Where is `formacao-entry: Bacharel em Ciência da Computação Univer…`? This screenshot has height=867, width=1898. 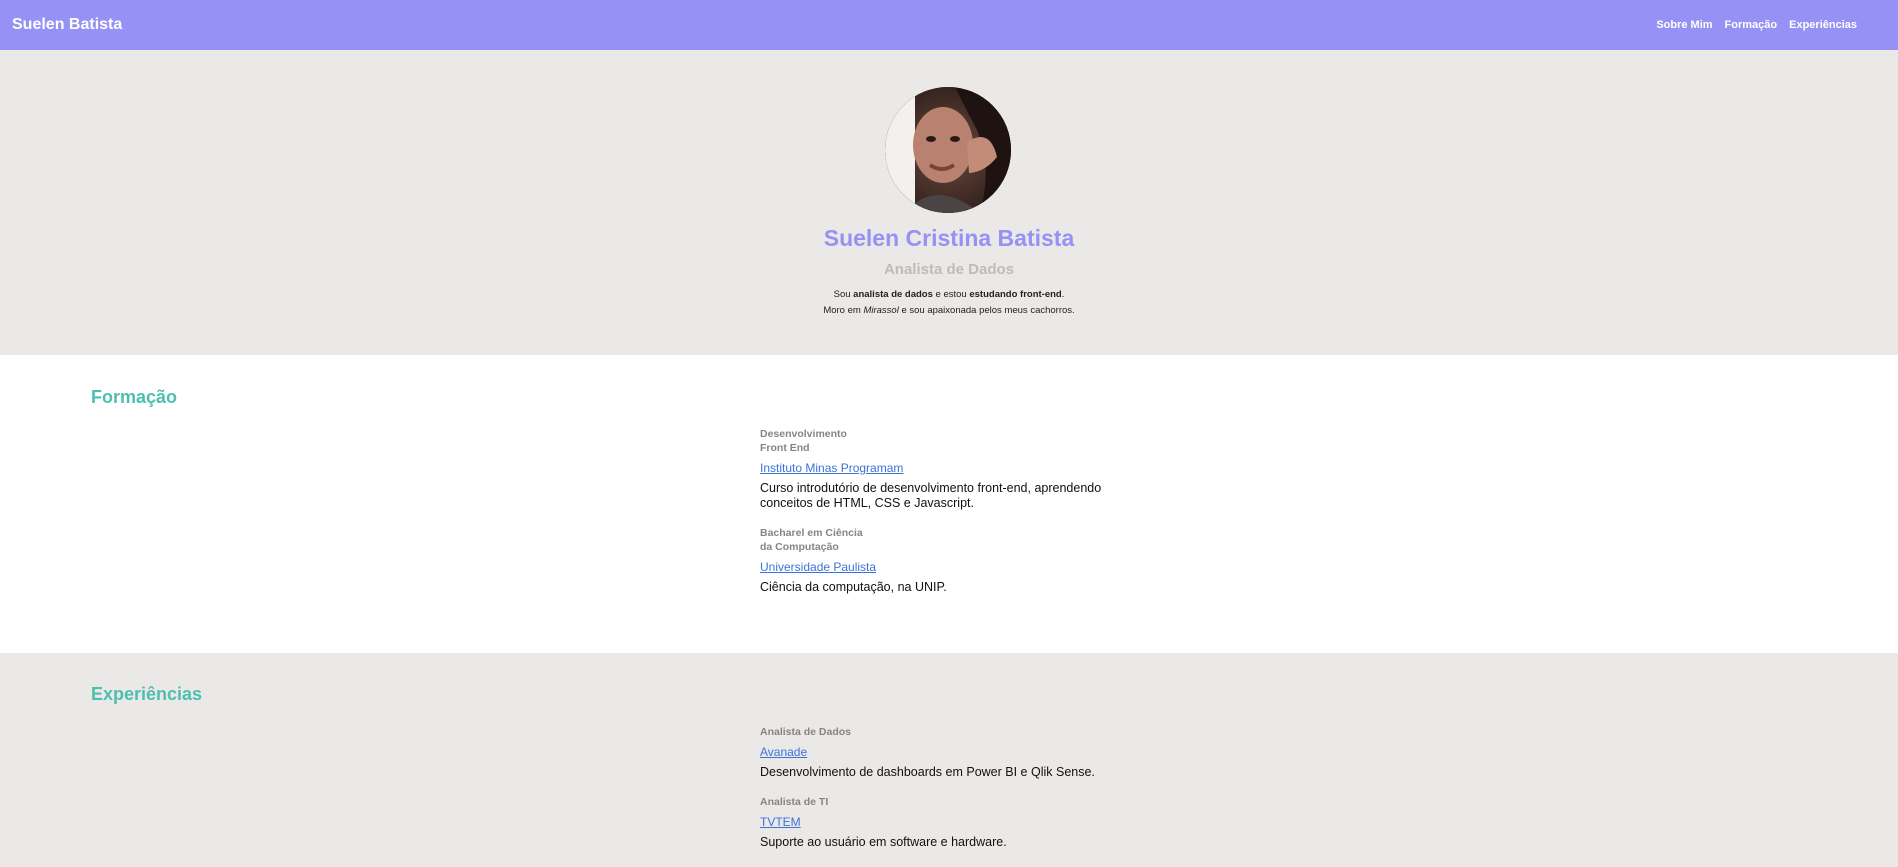
formacao-entry: Bacharel em Ciência da Computação Univer… is located at coordinates (940, 560).